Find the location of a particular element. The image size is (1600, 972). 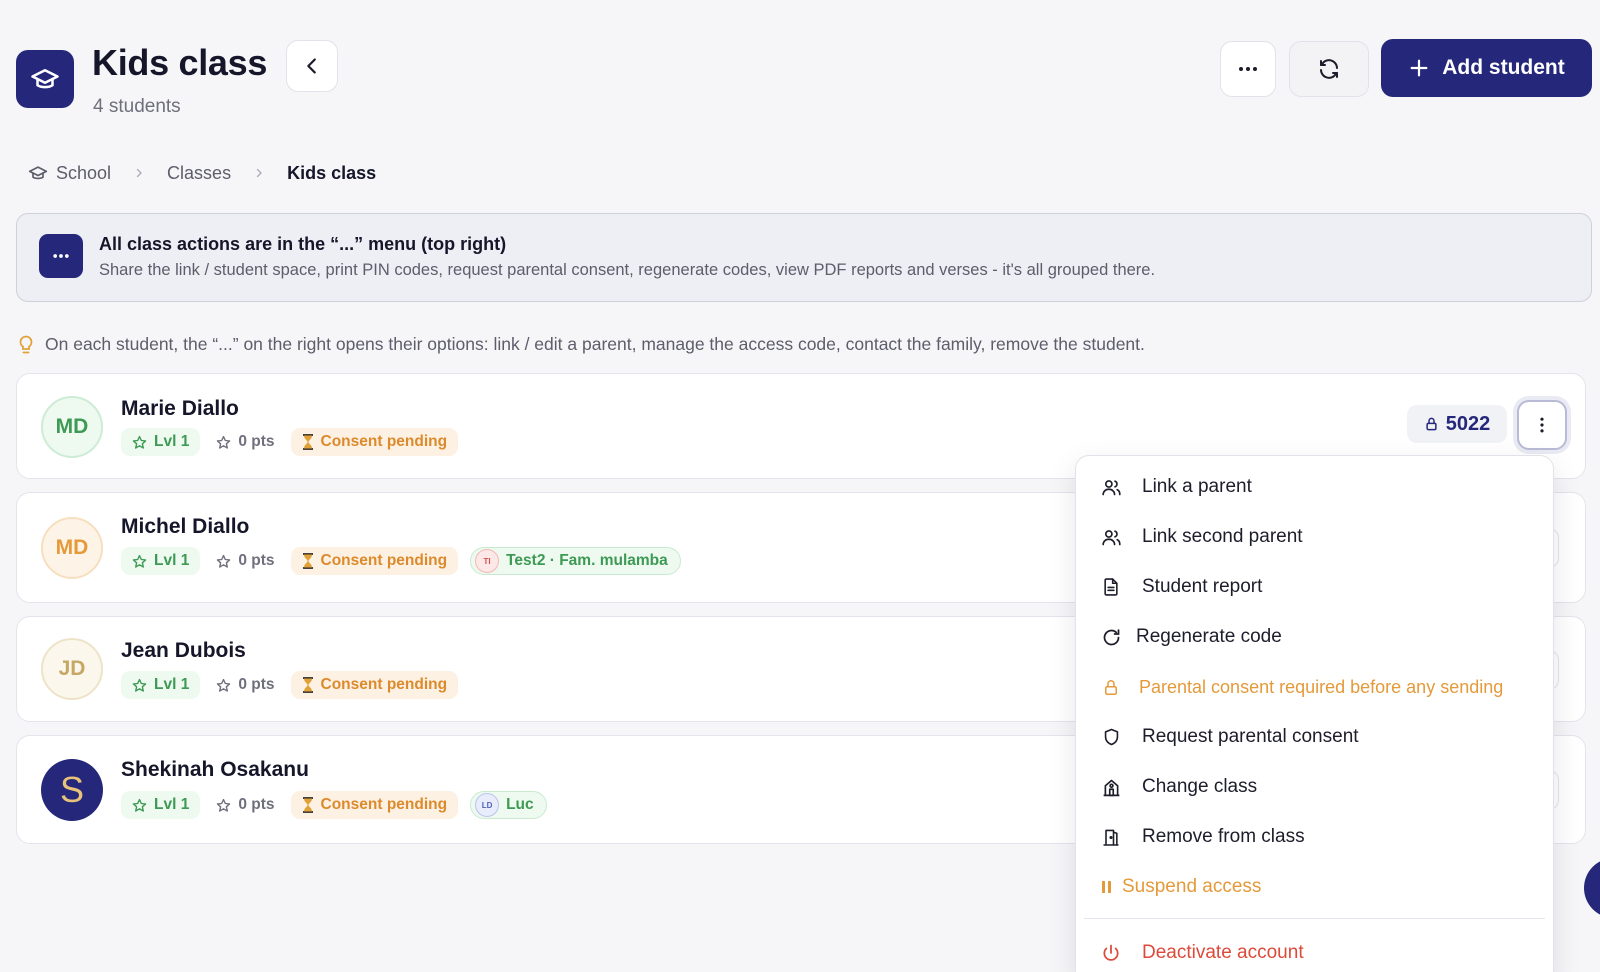

page-title: Kids class is located at coordinates (180, 62).